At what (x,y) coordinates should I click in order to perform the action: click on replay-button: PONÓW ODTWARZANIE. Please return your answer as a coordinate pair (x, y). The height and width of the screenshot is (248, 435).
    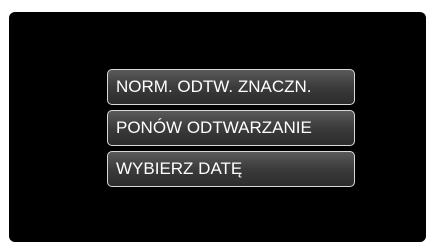
    Looking at the image, I should click on (231, 128).